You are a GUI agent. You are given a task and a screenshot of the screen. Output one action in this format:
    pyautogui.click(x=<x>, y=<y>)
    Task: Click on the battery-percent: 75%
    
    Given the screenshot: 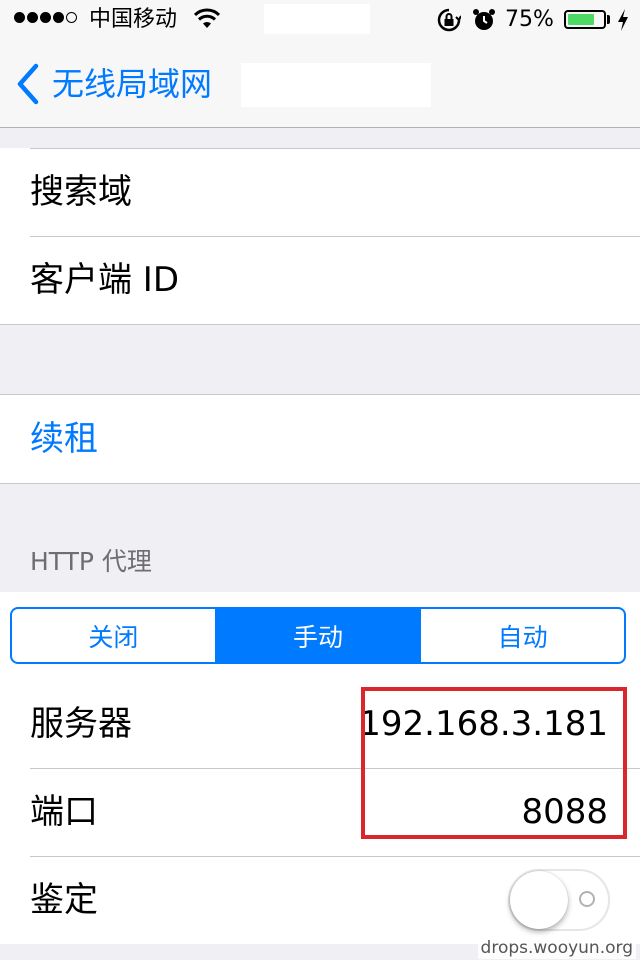 What is the action you would take?
    pyautogui.click(x=529, y=19)
    